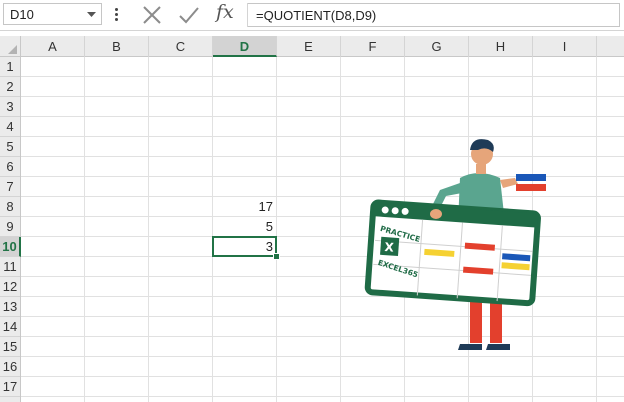 This screenshot has height=402, width=624. Describe the element at coordinates (10, 147) in the screenshot. I see `row-header-5: 5` at that location.